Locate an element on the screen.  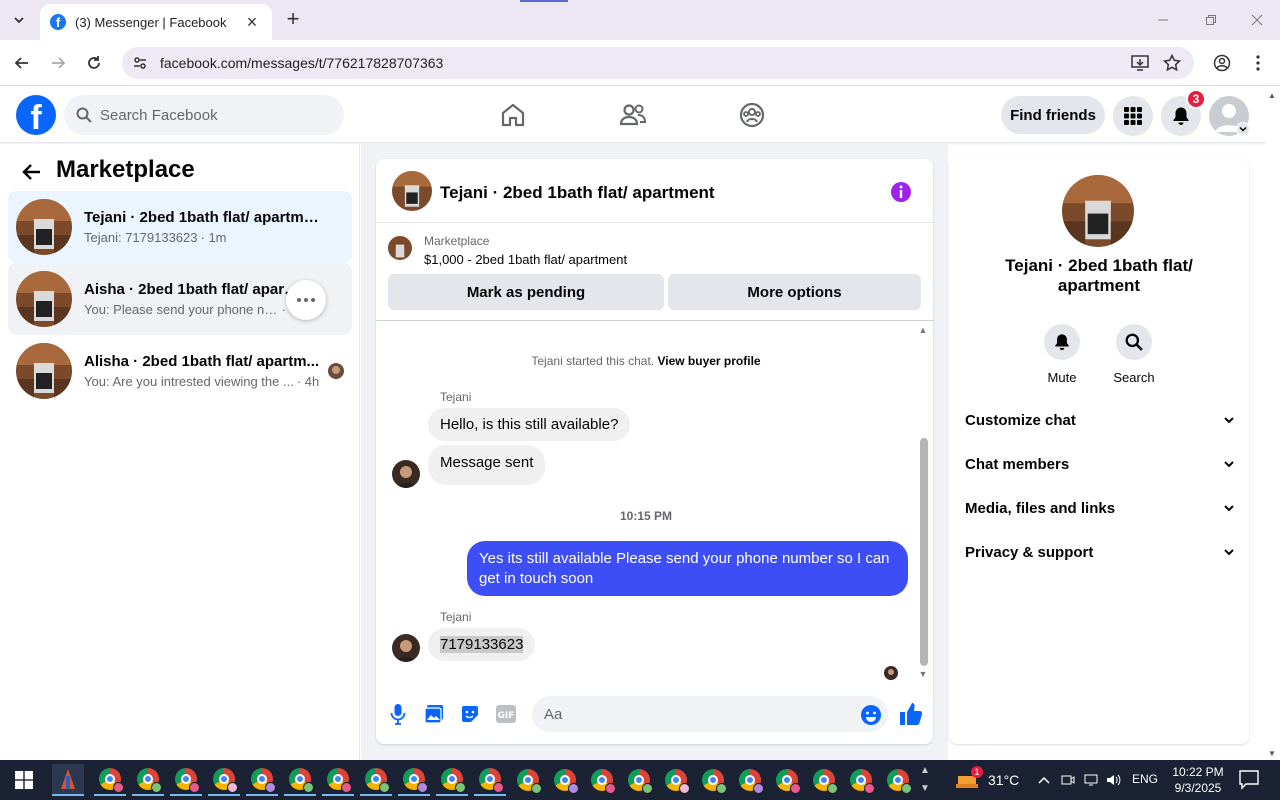
find-friends-button: Find friends is located at coordinates (1053, 115).